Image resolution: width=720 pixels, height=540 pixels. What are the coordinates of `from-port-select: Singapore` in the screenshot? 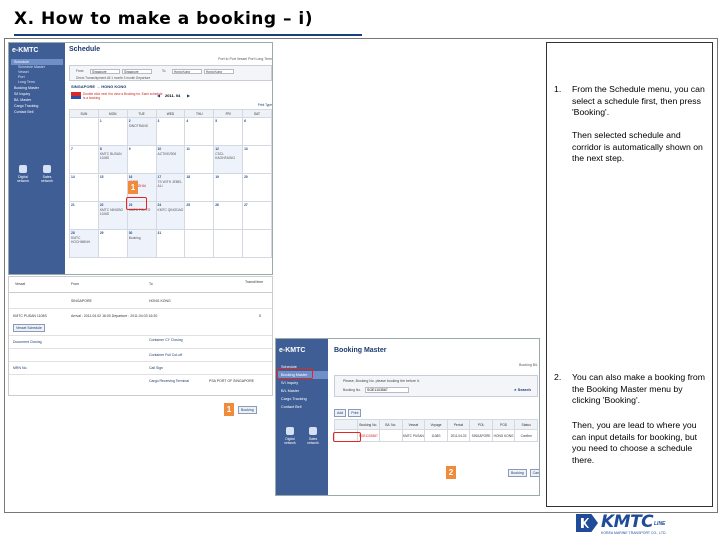 It's located at (137, 71).